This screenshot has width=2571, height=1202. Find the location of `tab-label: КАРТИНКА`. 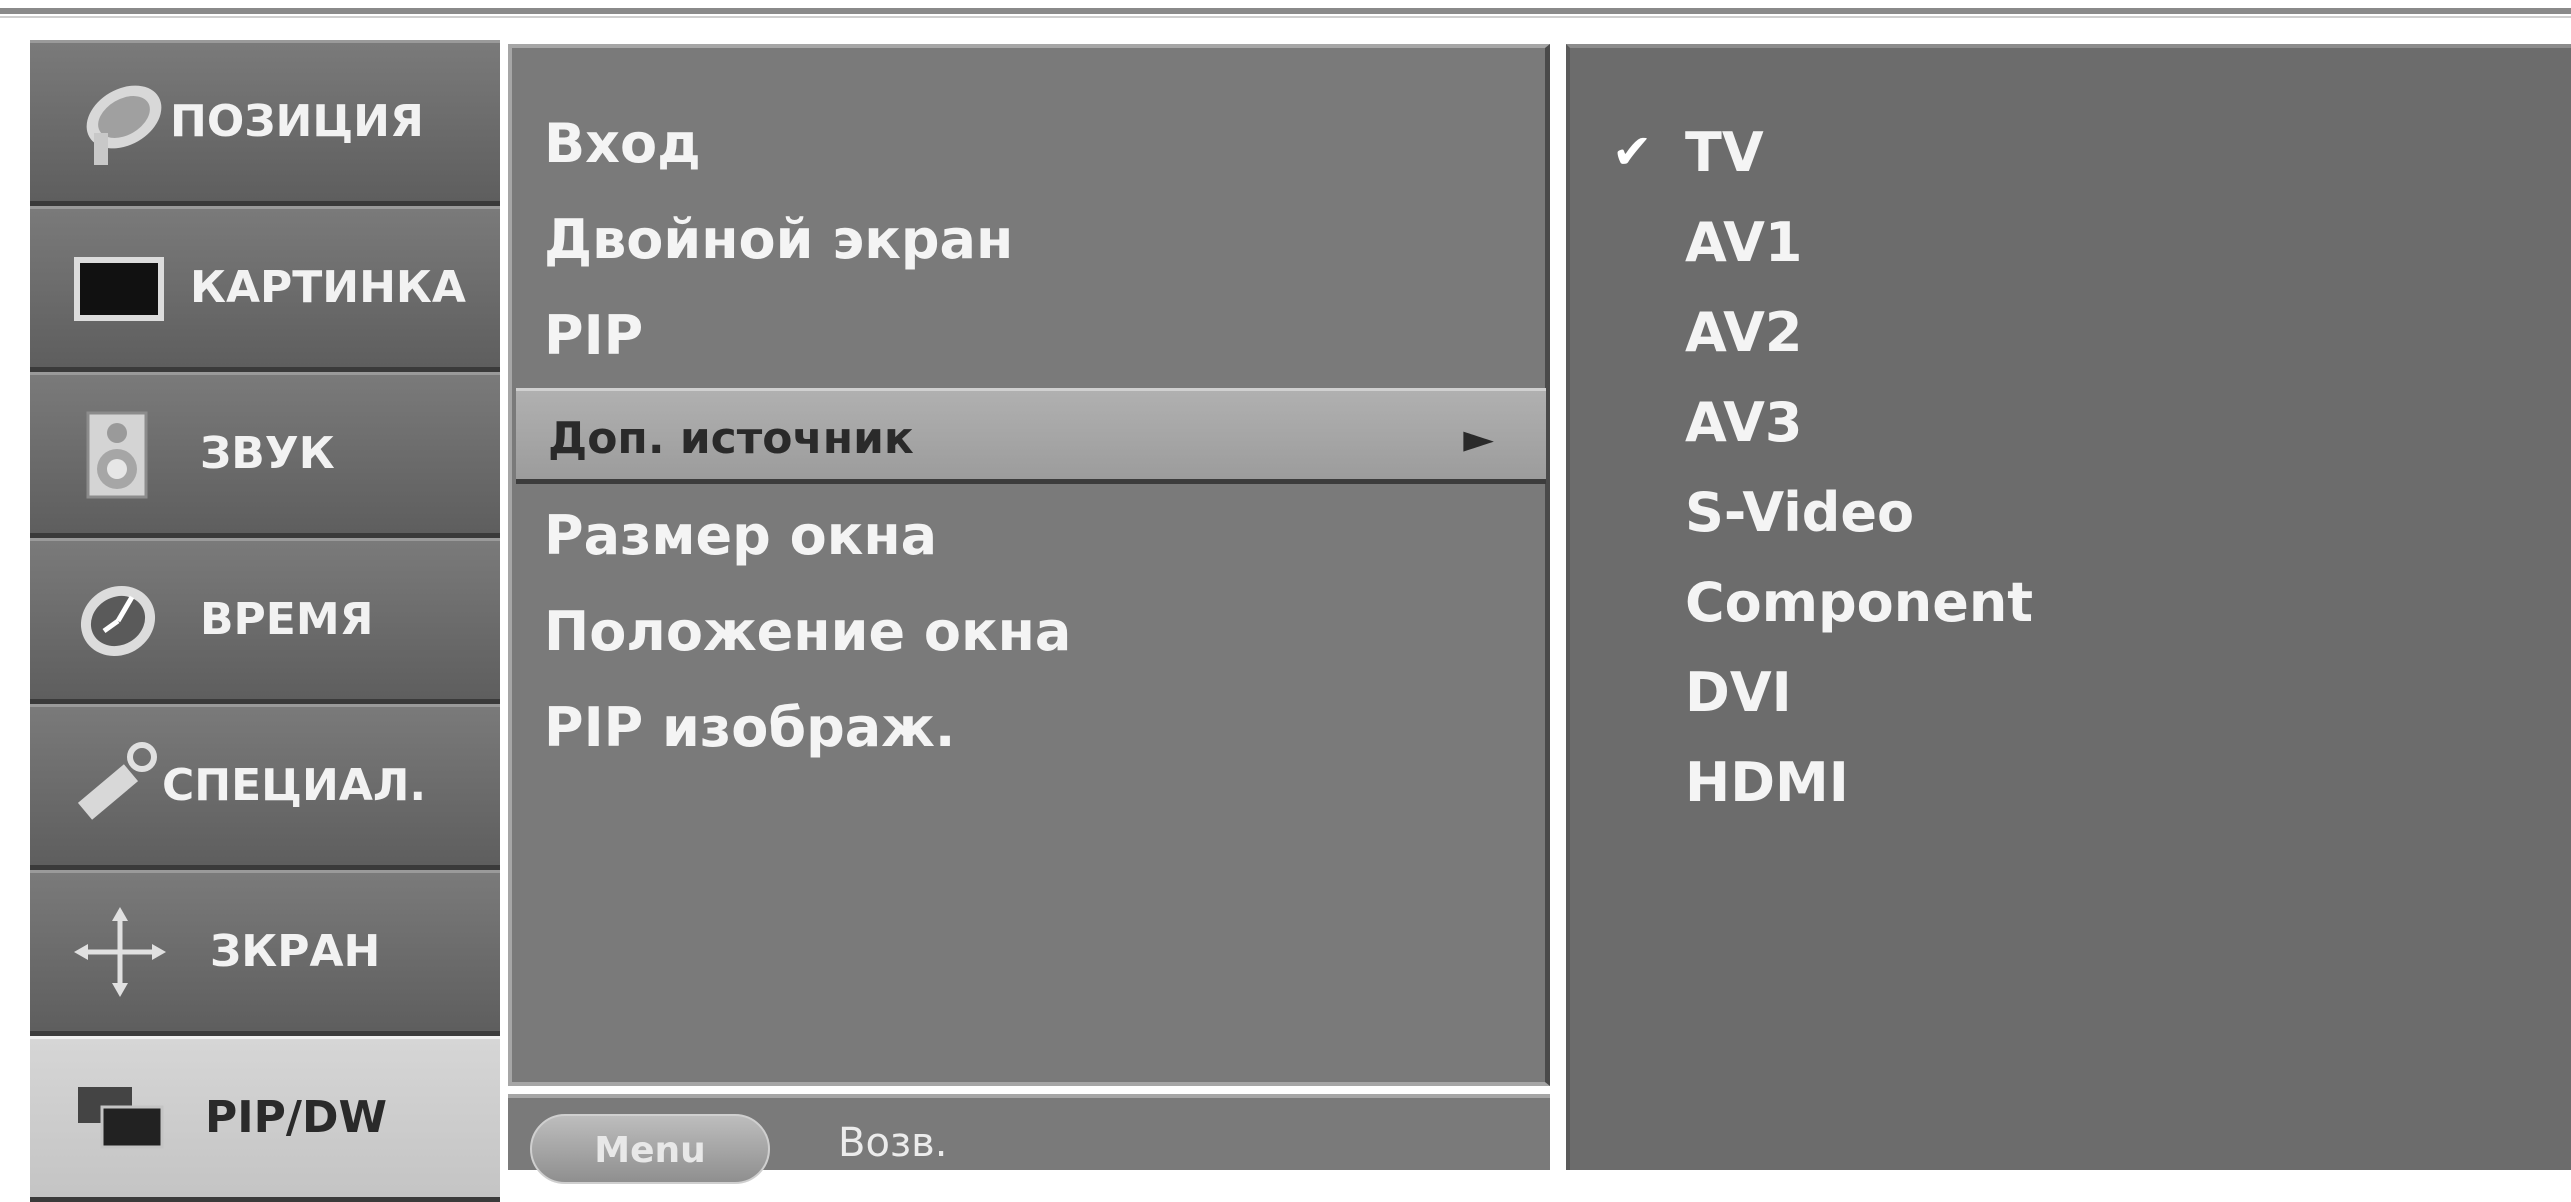

tab-label: КАРТИНКА is located at coordinates (328, 287).